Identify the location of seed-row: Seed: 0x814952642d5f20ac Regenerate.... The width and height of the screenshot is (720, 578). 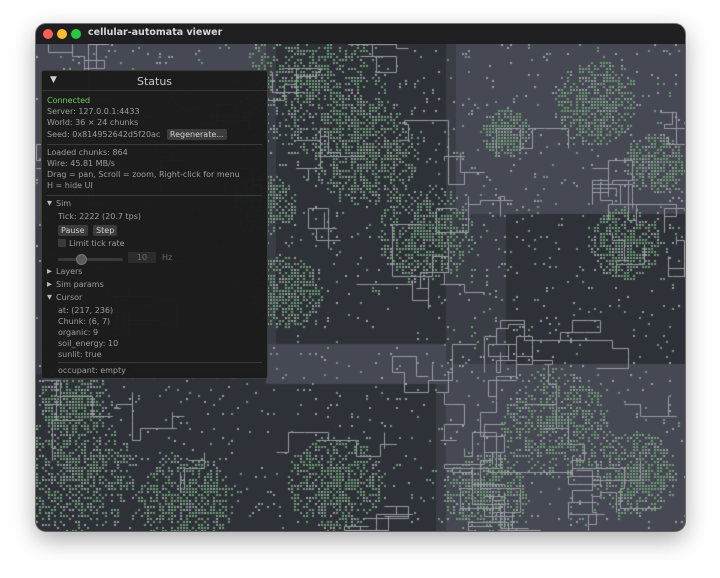
(137, 134).